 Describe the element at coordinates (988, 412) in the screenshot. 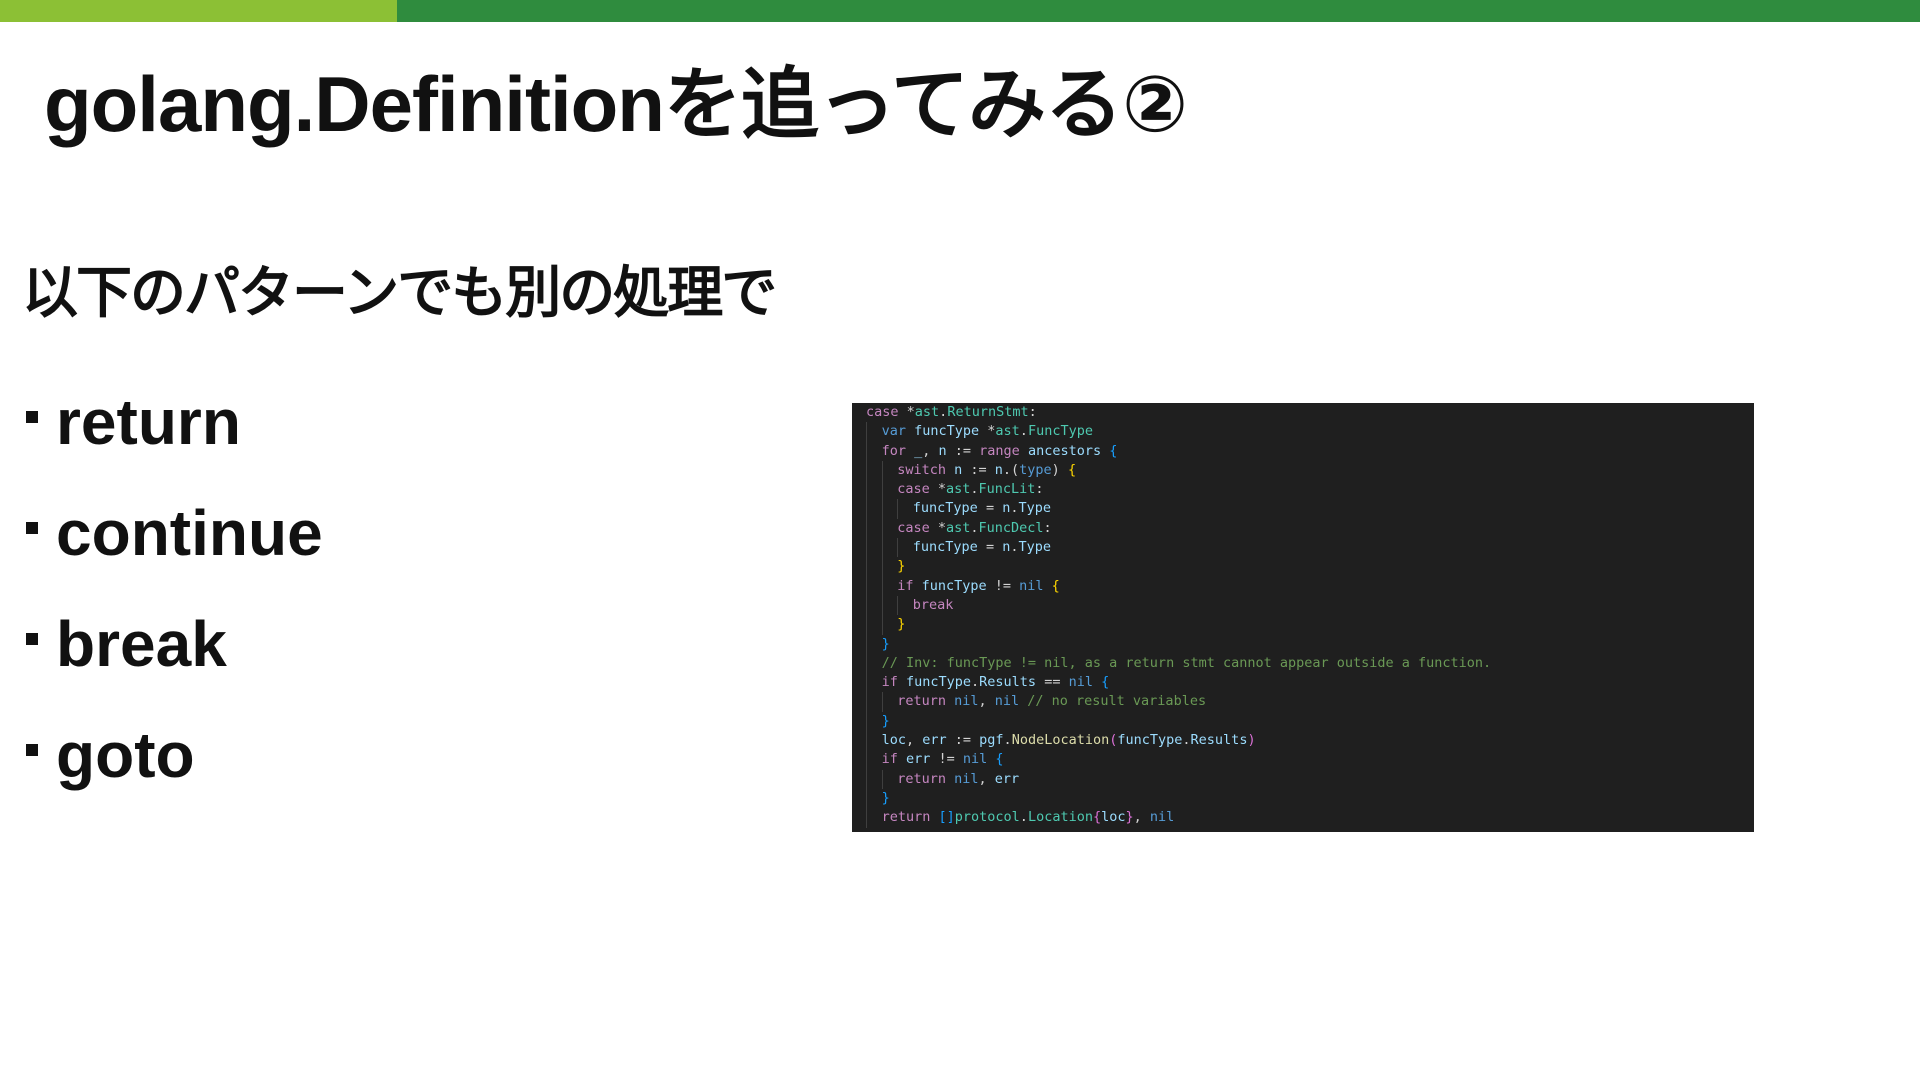

I see `code-token: ReturnStmt` at that location.